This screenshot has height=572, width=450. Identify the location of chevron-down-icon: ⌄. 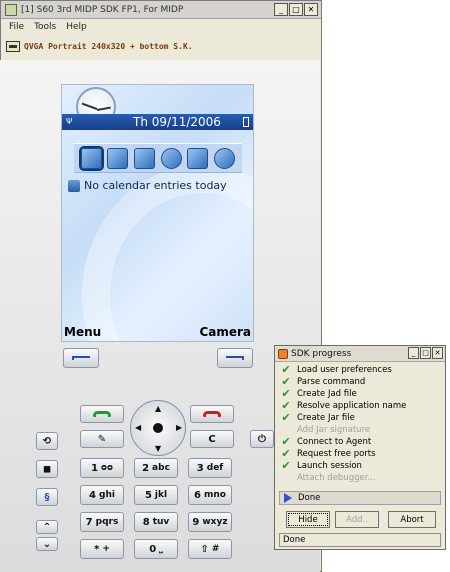
(47, 544).